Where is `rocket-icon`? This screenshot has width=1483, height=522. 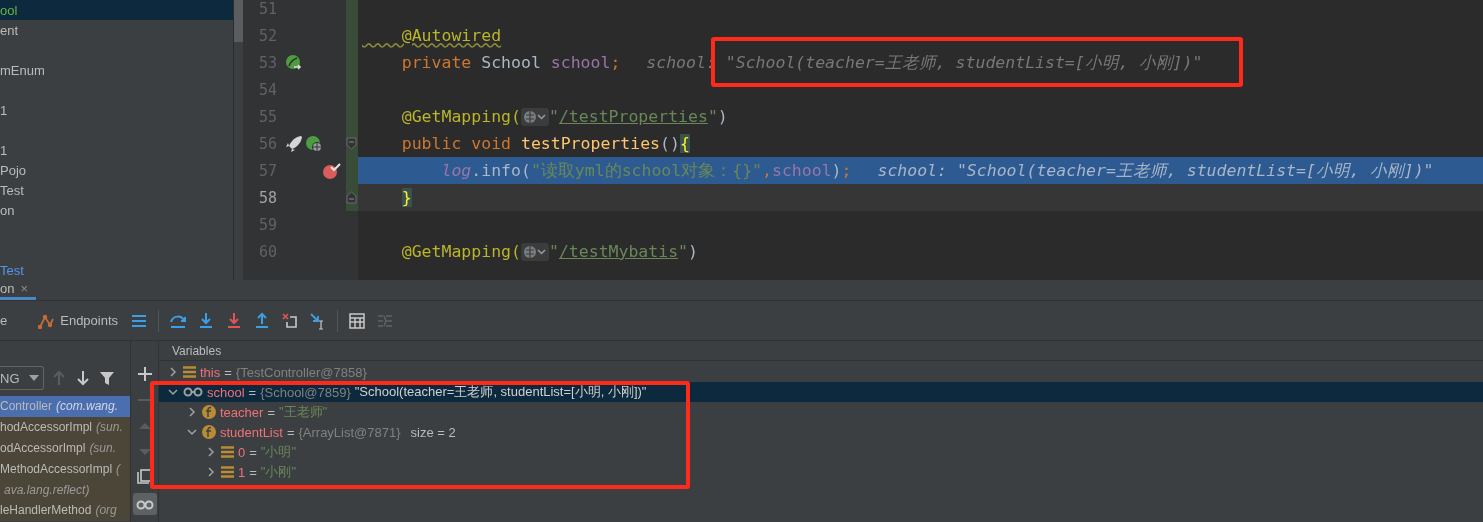 rocket-icon is located at coordinates (294, 143).